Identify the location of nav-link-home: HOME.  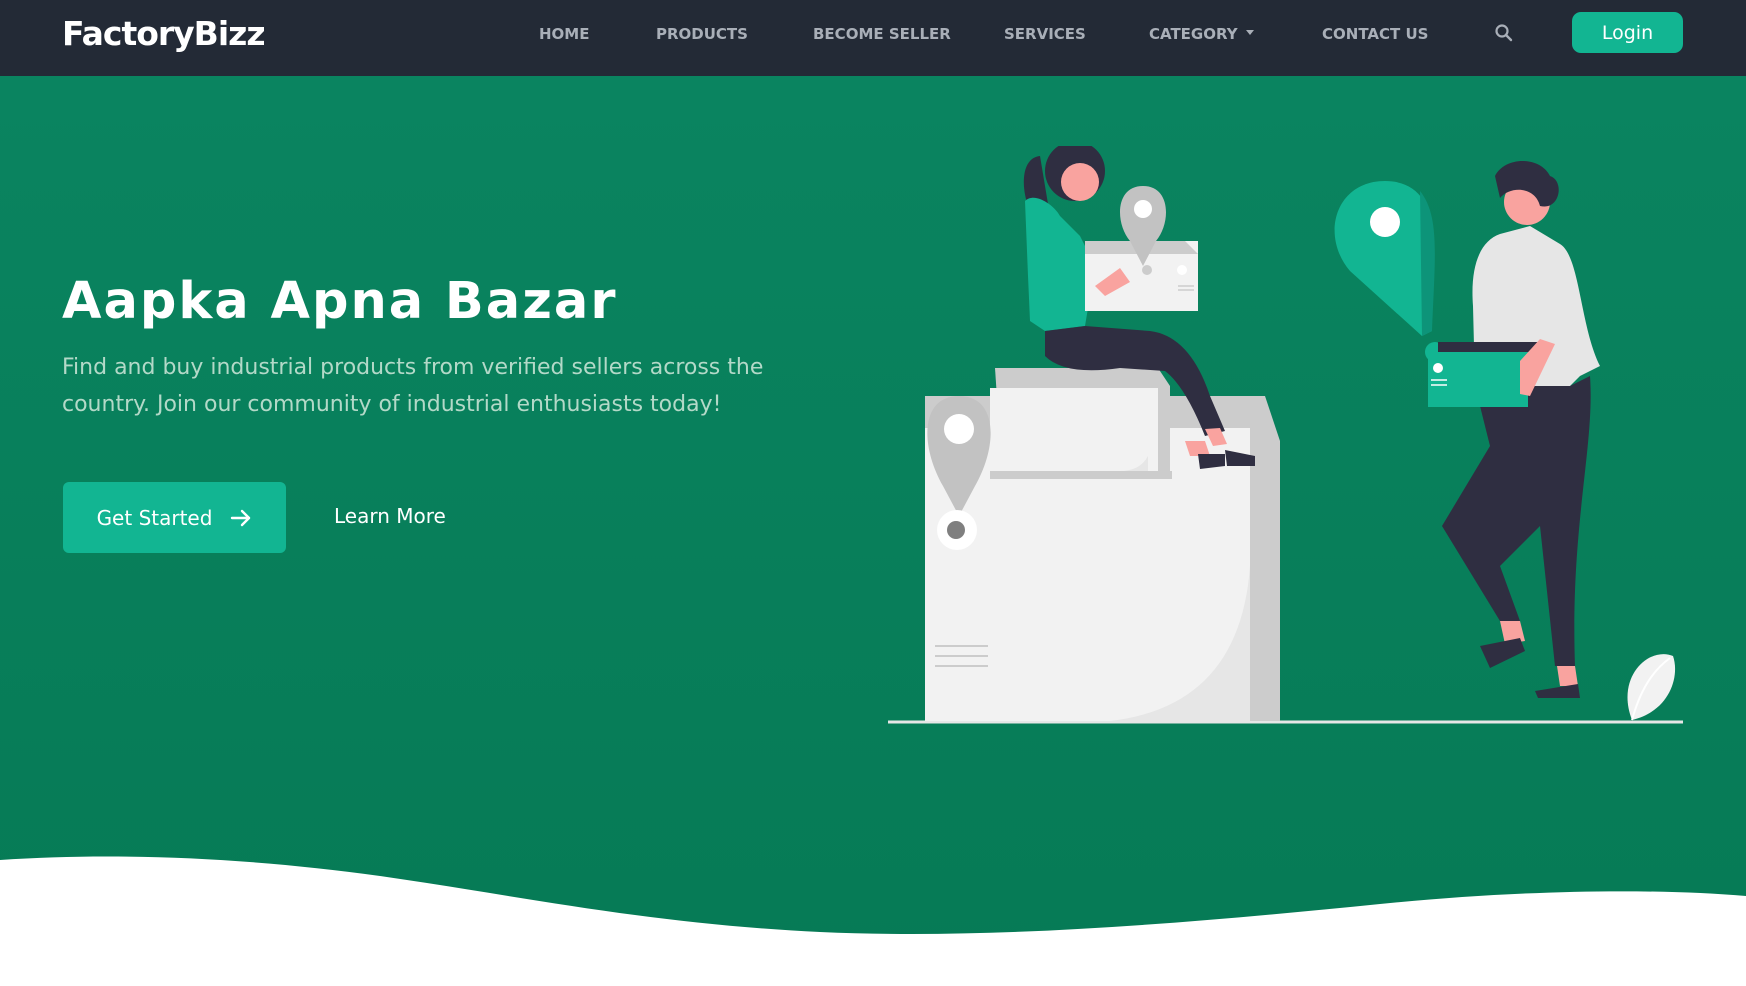
(564, 34).